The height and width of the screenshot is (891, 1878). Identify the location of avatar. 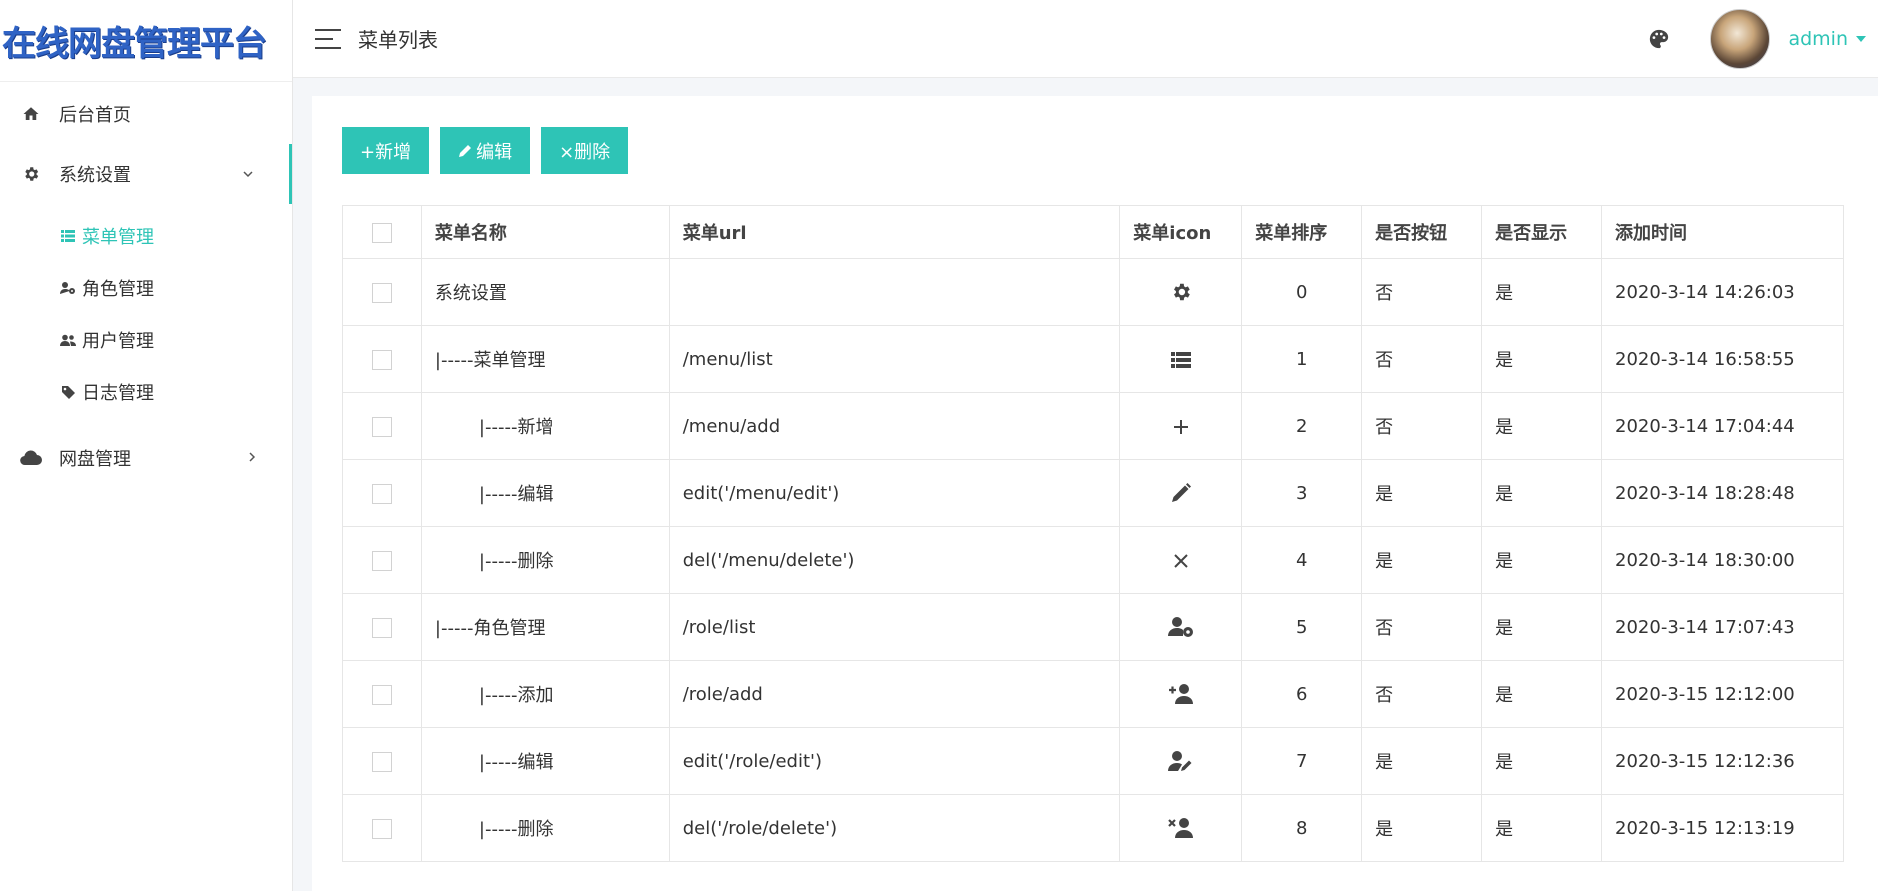
(1740, 39).